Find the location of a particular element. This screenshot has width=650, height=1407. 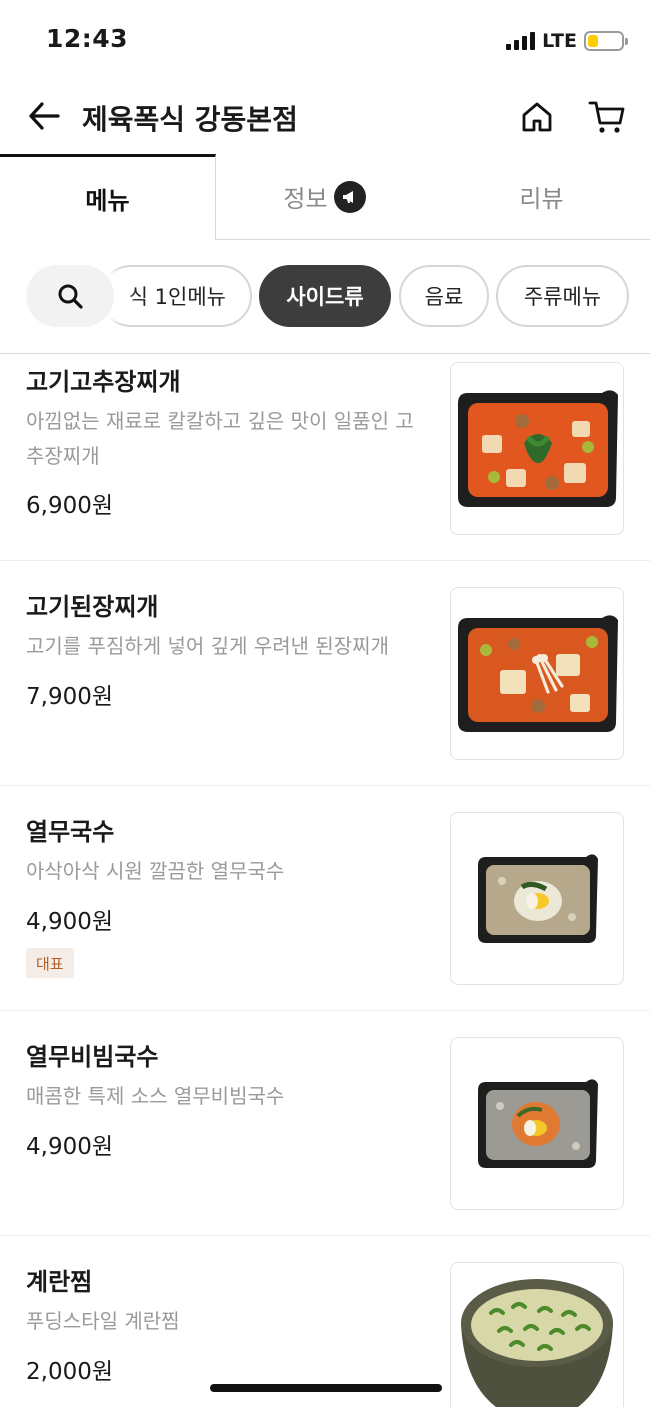

home-icon is located at coordinates (537, 117).